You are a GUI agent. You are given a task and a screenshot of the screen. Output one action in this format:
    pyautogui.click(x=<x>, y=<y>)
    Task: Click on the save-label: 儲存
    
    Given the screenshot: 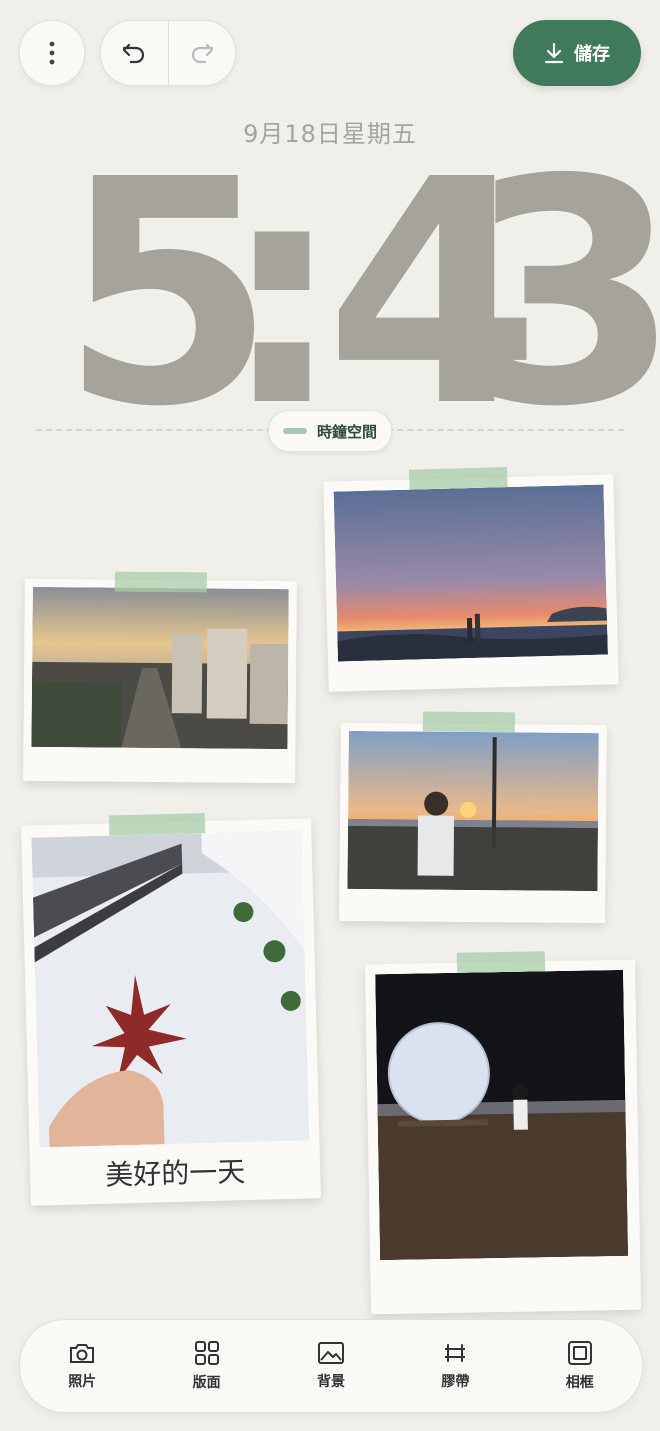 What is the action you would take?
    pyautogui.click(x=592, y=54)
    